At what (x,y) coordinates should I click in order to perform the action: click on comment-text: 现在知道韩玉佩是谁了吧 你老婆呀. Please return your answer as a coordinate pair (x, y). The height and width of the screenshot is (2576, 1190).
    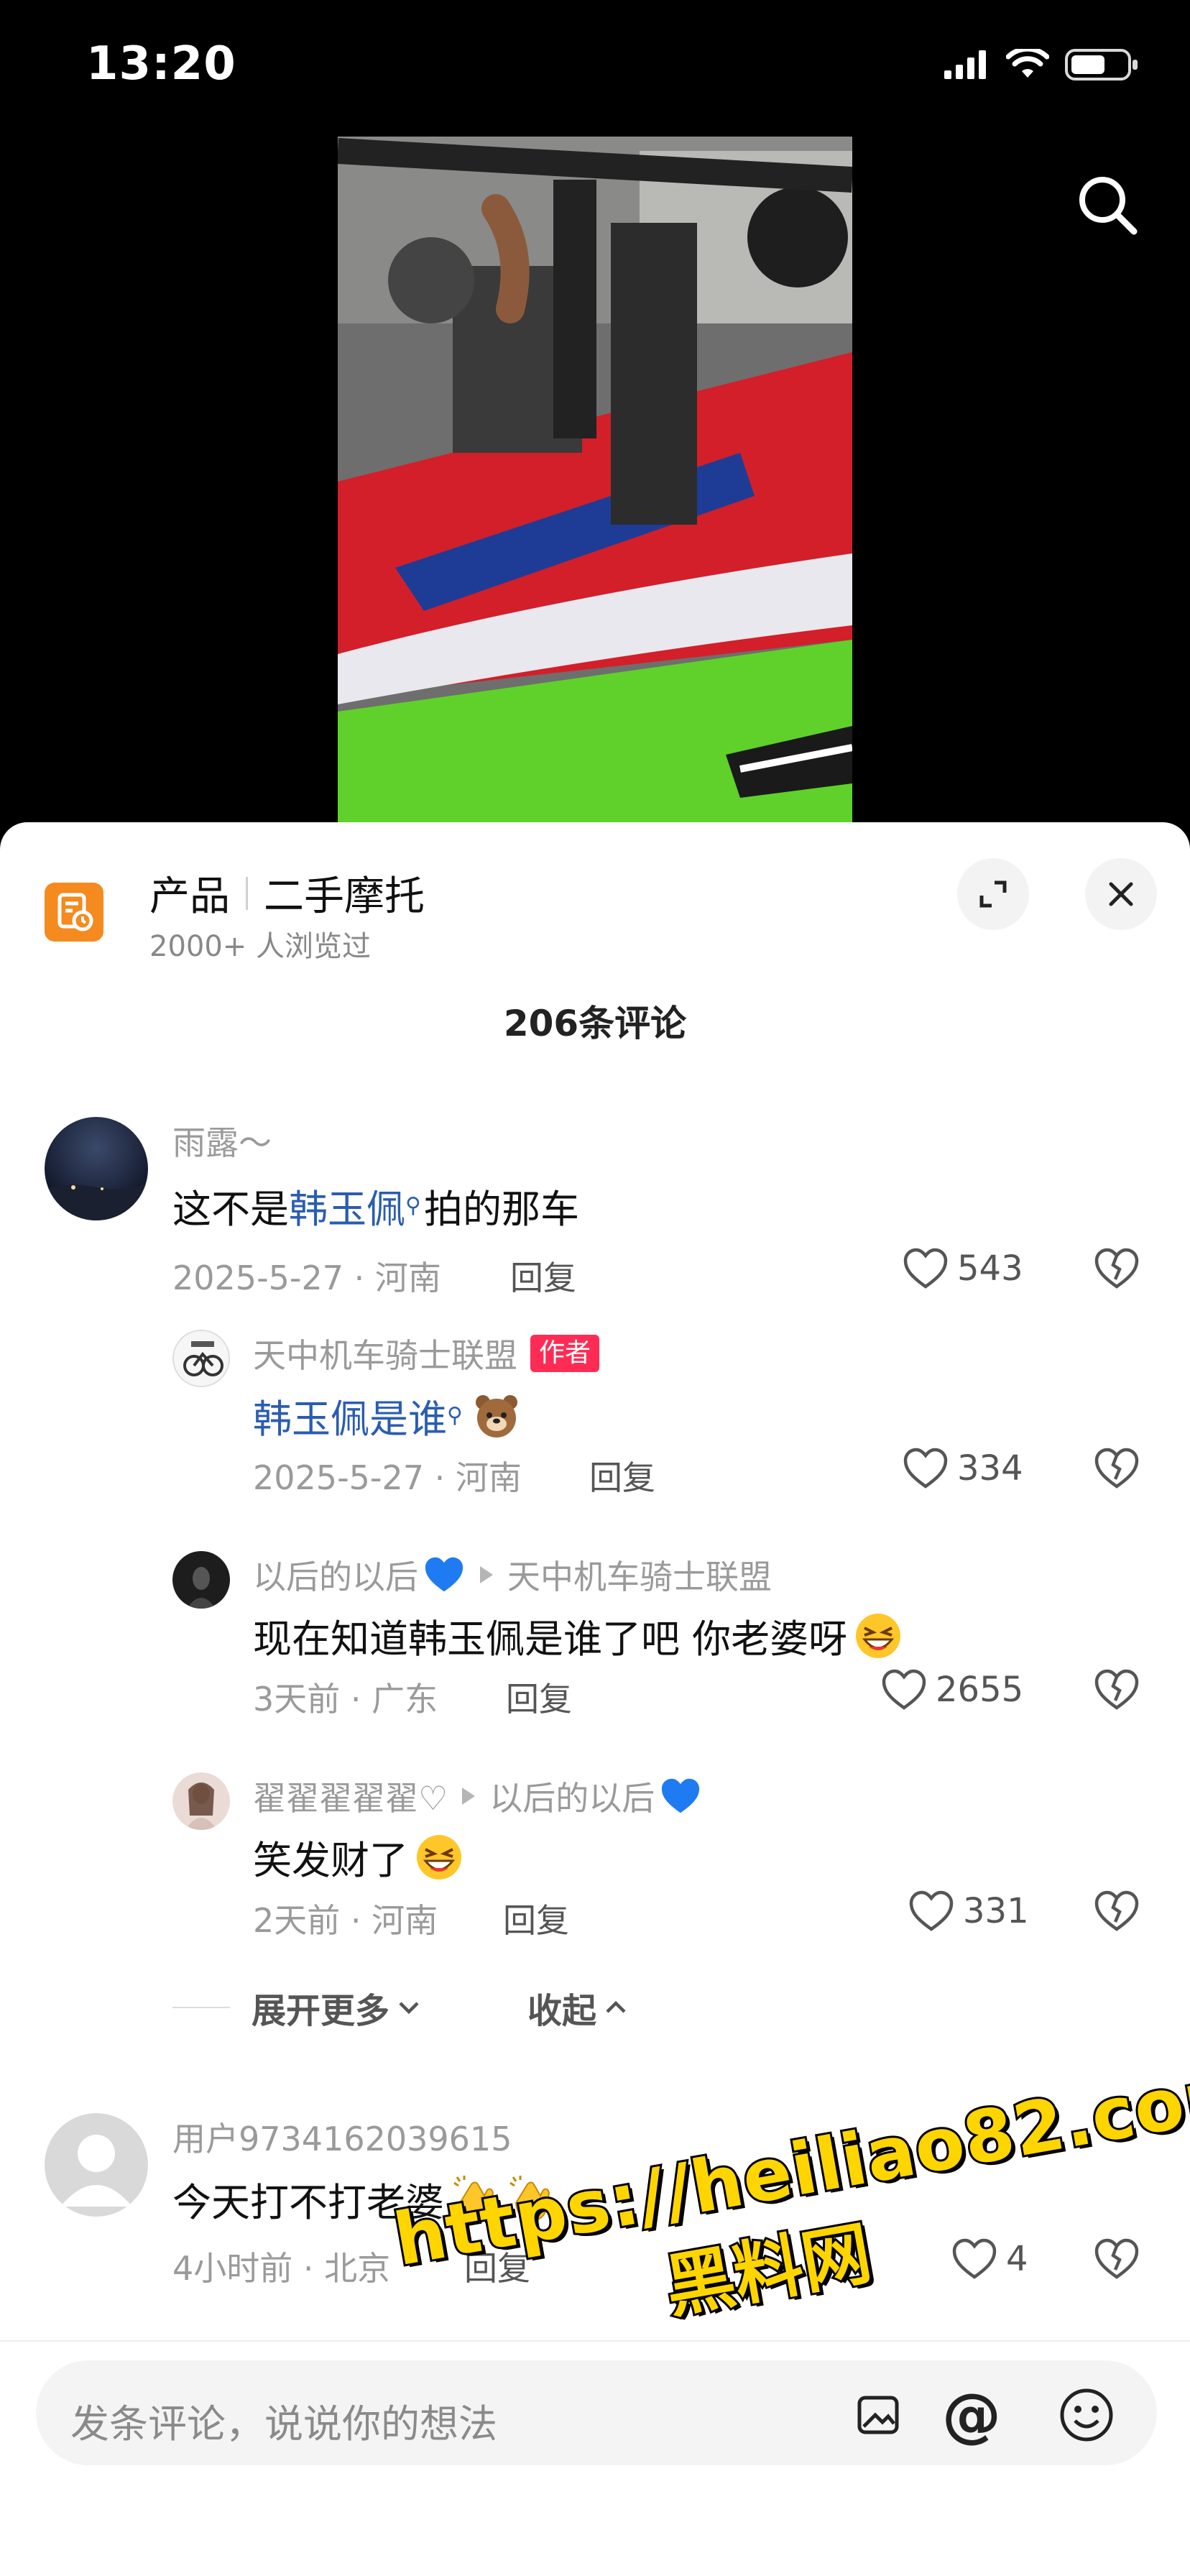
    Looking at the image, I should click on (578, 1635).